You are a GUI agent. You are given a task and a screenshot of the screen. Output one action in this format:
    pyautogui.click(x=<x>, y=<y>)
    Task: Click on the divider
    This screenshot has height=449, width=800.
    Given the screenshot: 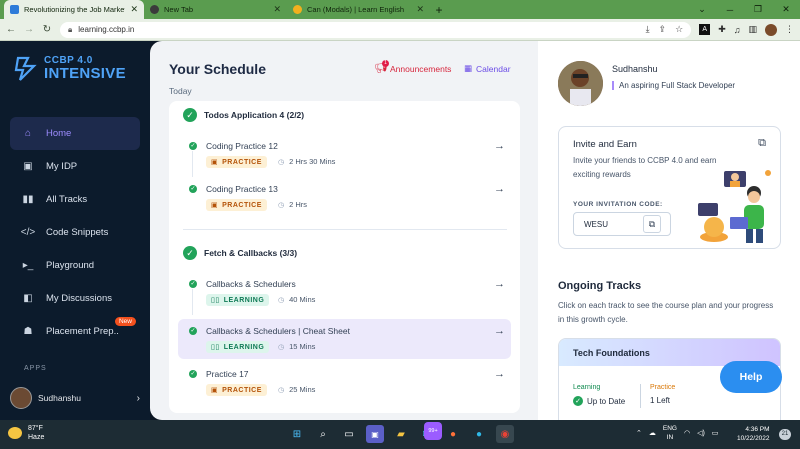 What is the action you would take?
    pyautogui.click(x=345, y=229)
    